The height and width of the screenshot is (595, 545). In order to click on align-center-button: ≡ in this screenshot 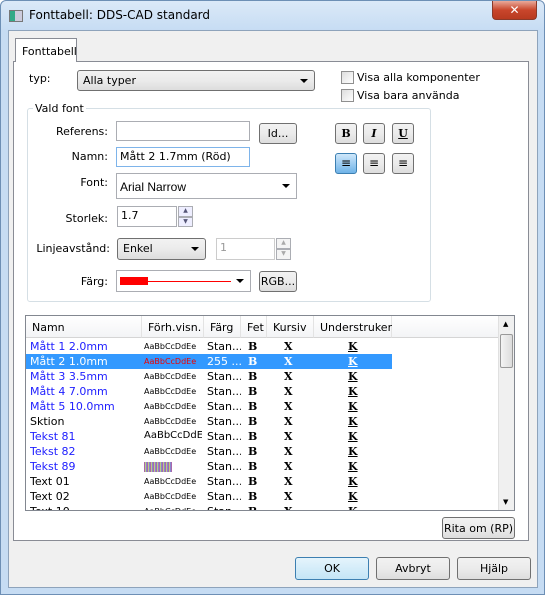, I will do `click(374, 163)`.